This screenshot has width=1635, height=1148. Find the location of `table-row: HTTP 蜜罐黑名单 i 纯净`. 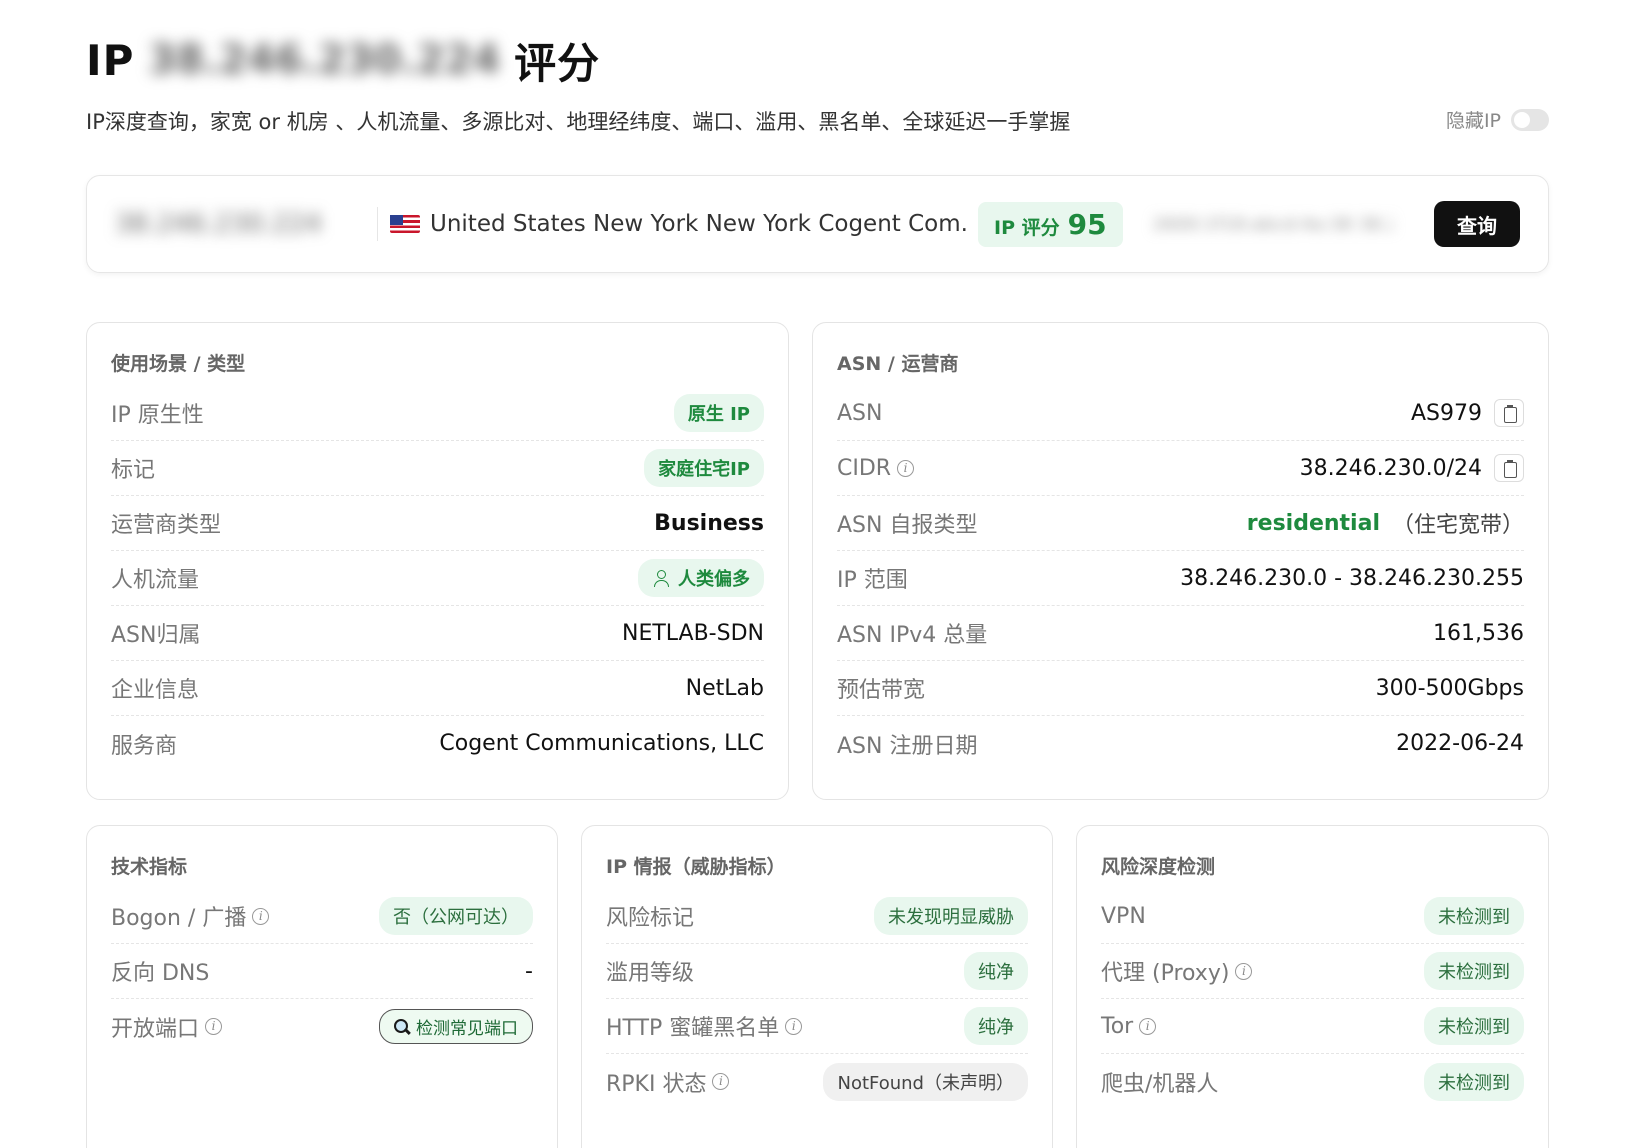

table-row: HTTP 蜜罐黑名单 i 纯净 is located at coordinates (817, 1026).